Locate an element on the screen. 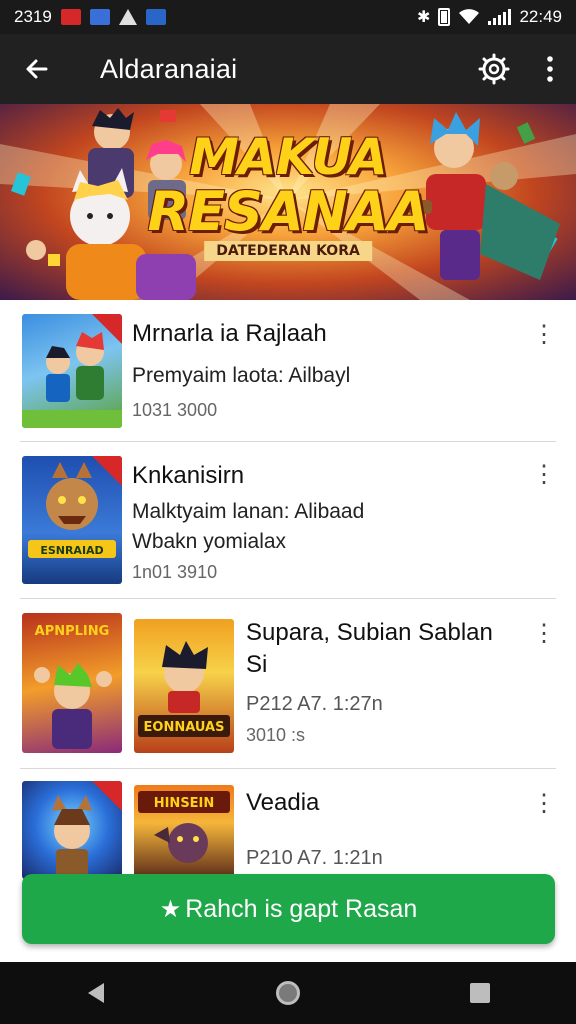 Image resolution: width=576 pixels, height=1024 pixels. status-right: ✱ 22:49 is located at coordinates (489, 17).